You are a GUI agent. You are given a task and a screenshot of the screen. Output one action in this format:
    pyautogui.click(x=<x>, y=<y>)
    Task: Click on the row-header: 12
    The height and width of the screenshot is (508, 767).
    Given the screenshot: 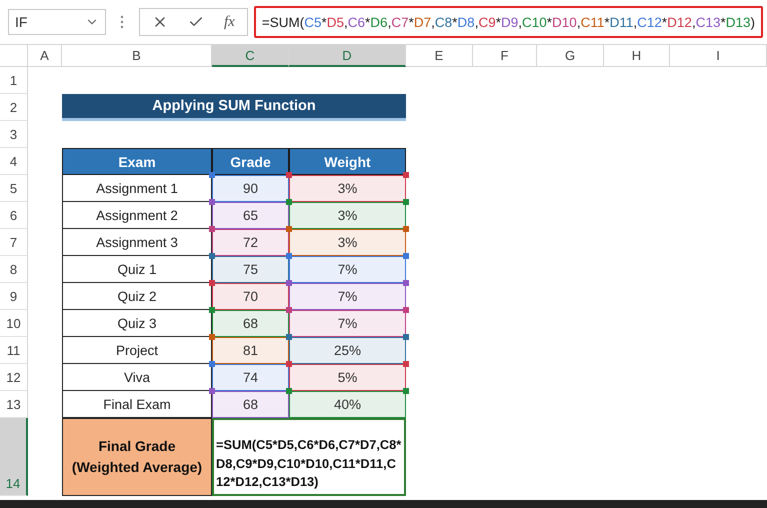 What is the action you would take?
    pyautogui.click(x=14, y=377)
    